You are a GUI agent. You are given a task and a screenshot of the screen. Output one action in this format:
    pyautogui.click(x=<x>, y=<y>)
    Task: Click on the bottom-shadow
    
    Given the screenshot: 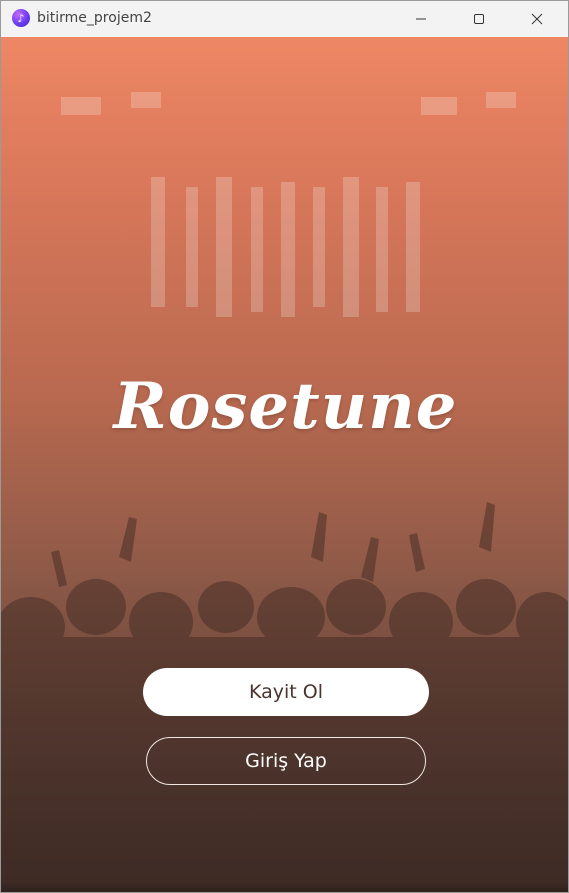 What is the action you would take?
    pyautogui.click(x=284, y=887)
    